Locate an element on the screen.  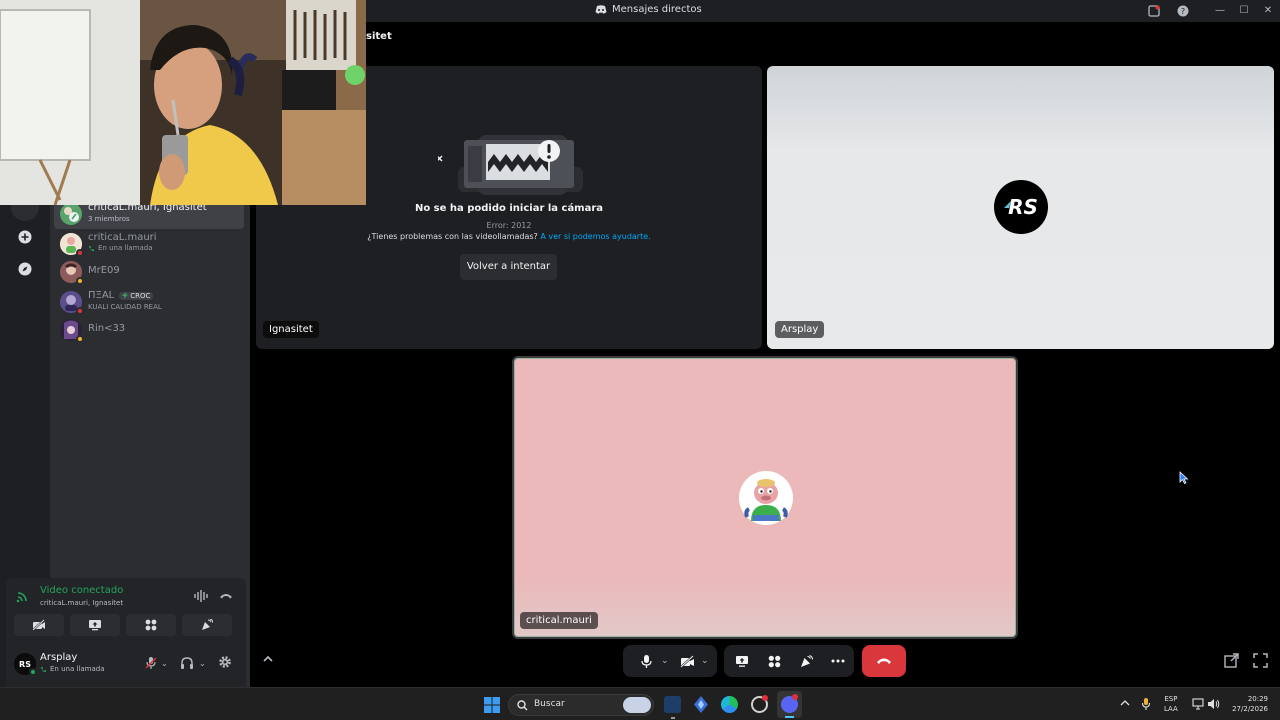
arsplay-avatar: RS is located at coordinates (1021, 207).